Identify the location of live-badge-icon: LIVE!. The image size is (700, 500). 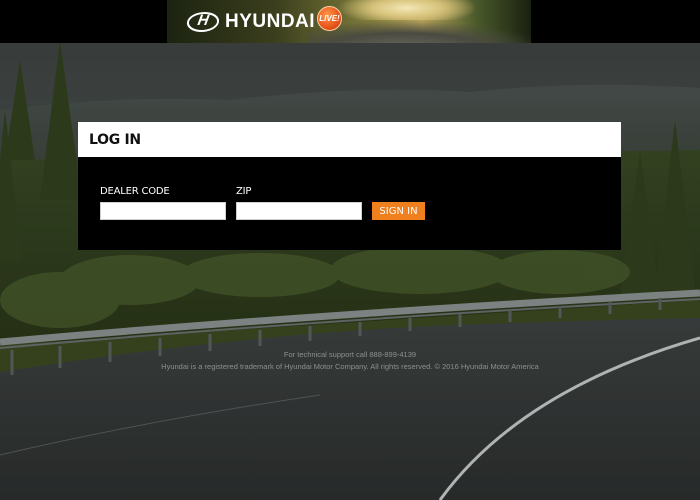
(329, 18).